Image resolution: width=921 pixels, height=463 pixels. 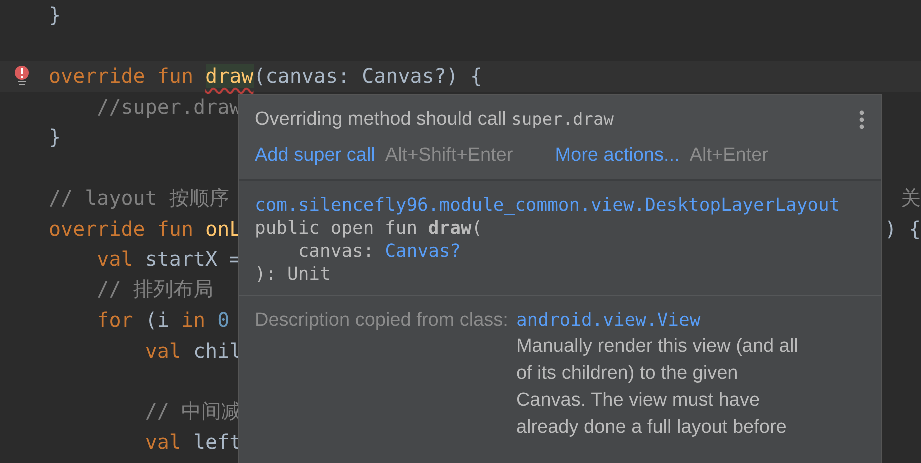 What do you see at coordinates (139, 198) in the screenshot?
I see `code-comment: // layout 按顺序` at bounding box center [139, 198].